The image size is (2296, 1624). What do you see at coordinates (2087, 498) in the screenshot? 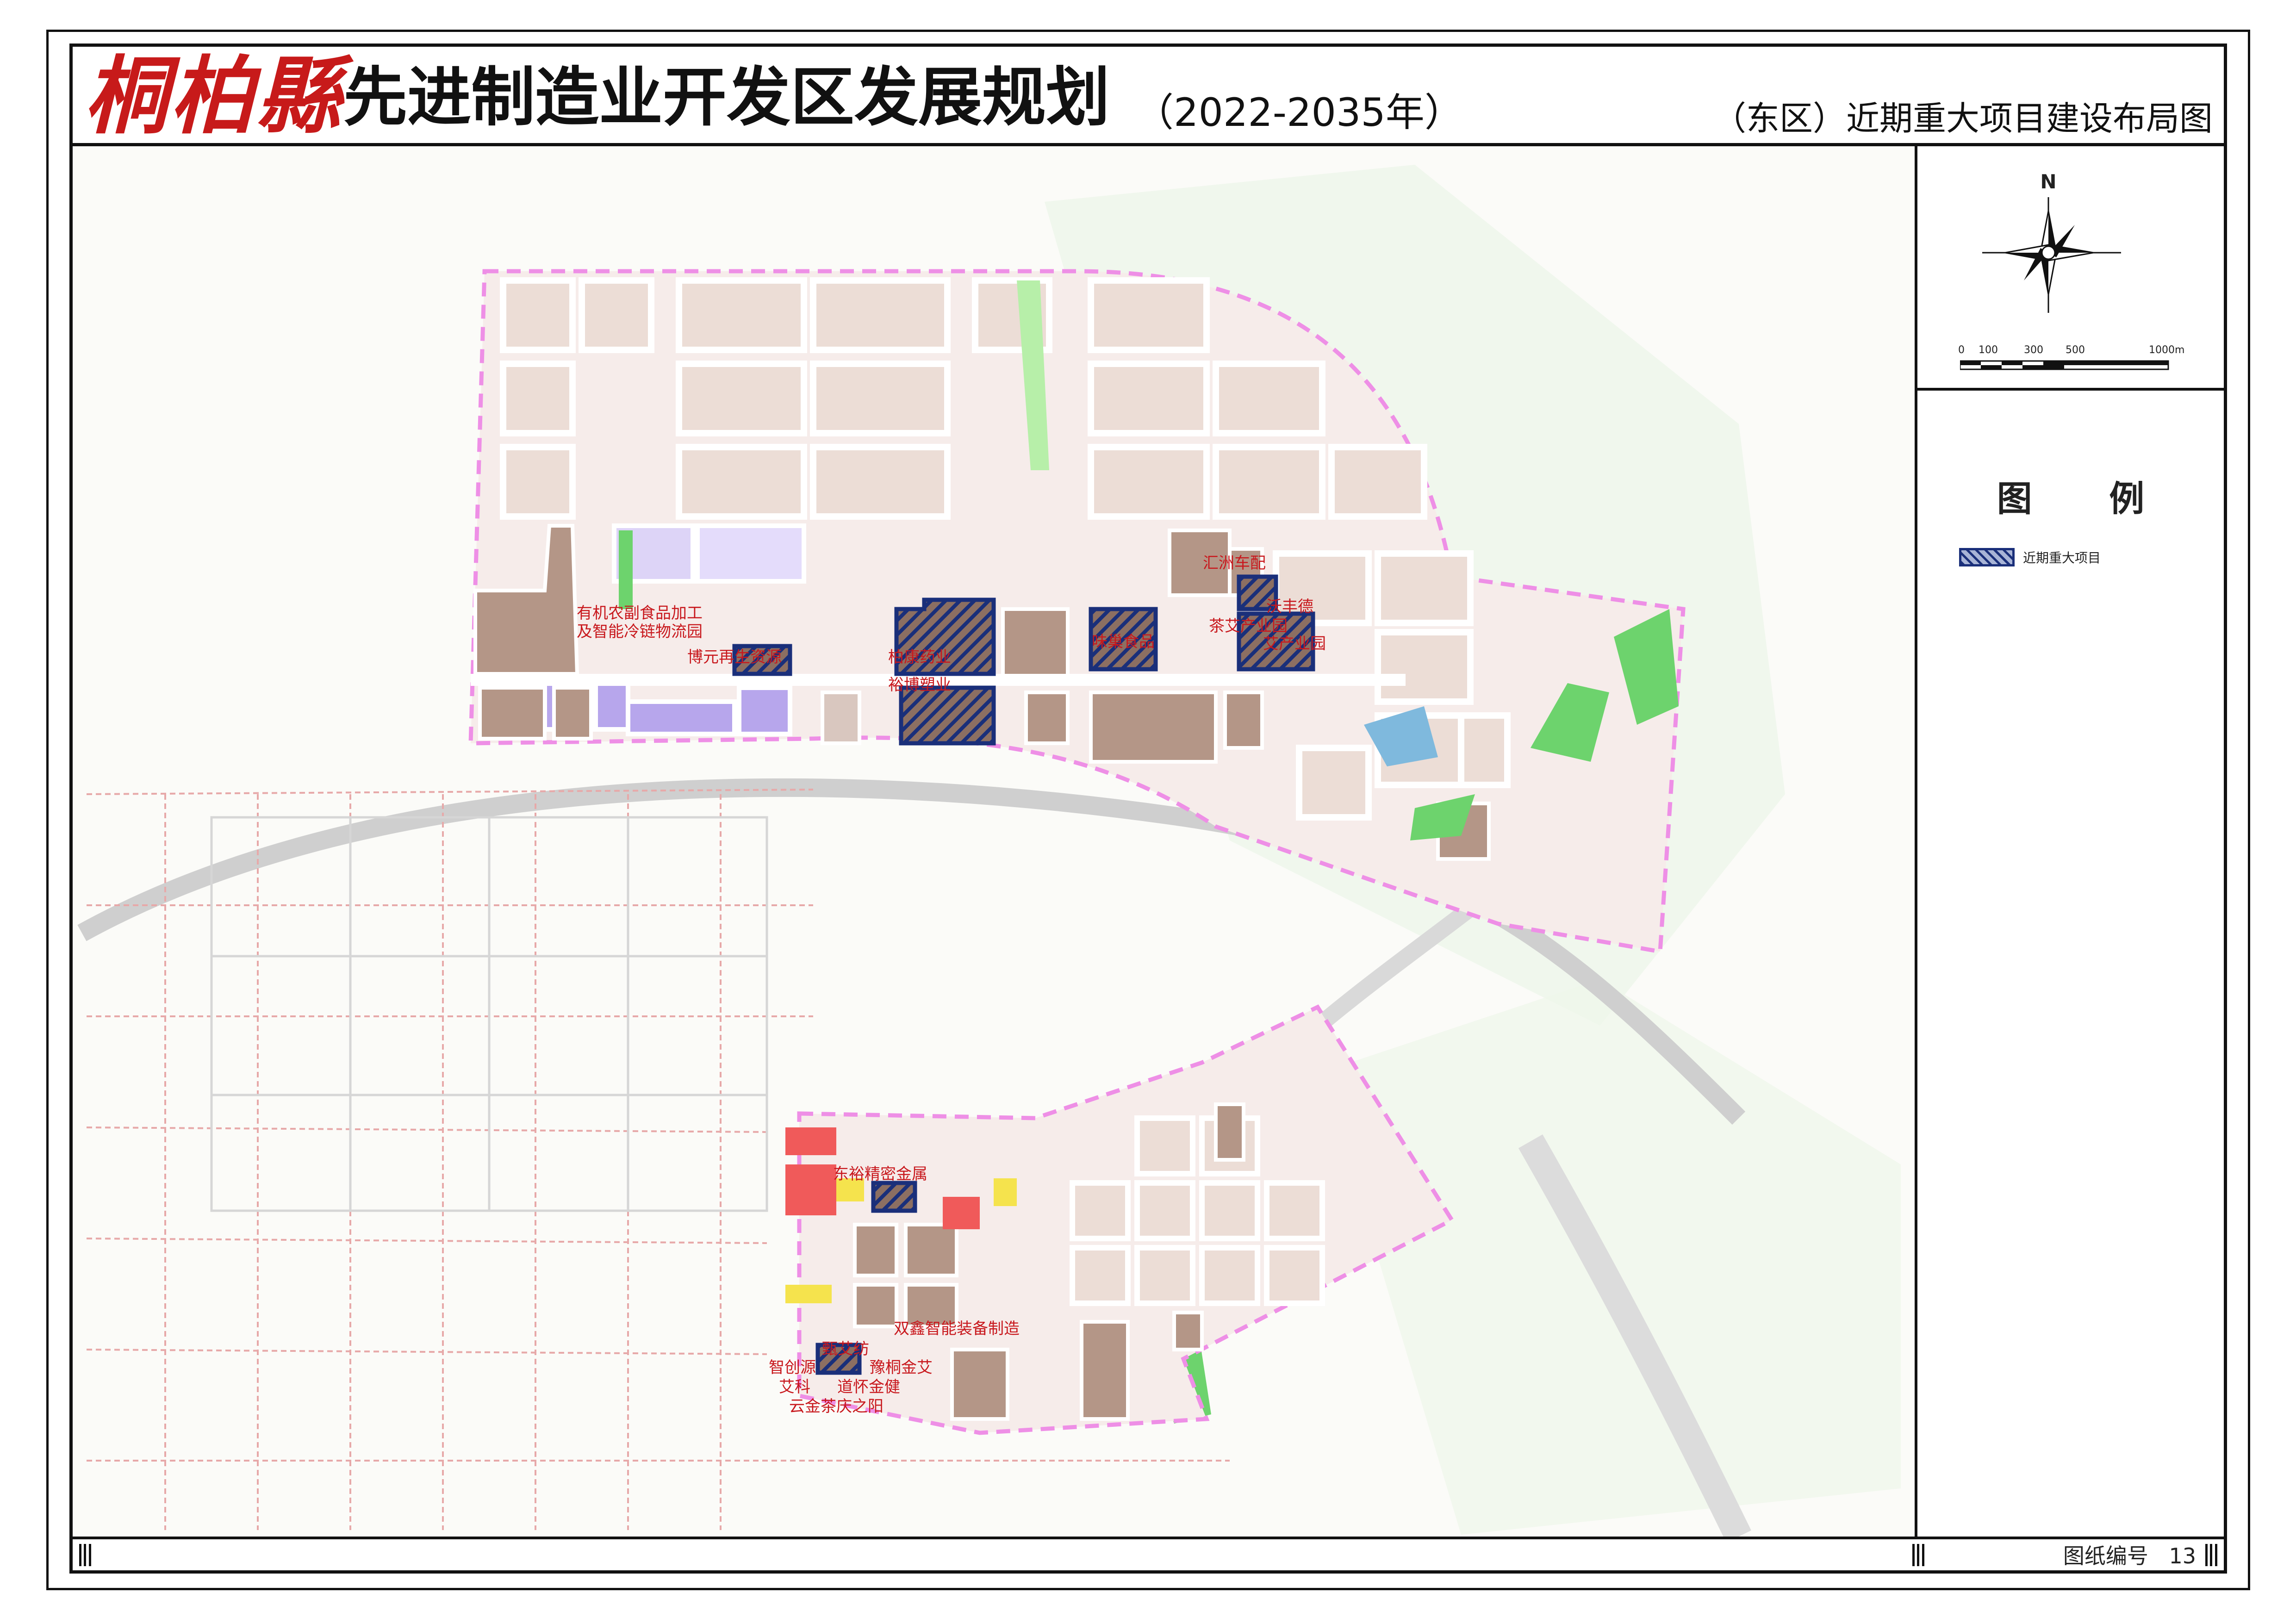
I see `legend-title: 图 例` at bounding box center [2087, 498].